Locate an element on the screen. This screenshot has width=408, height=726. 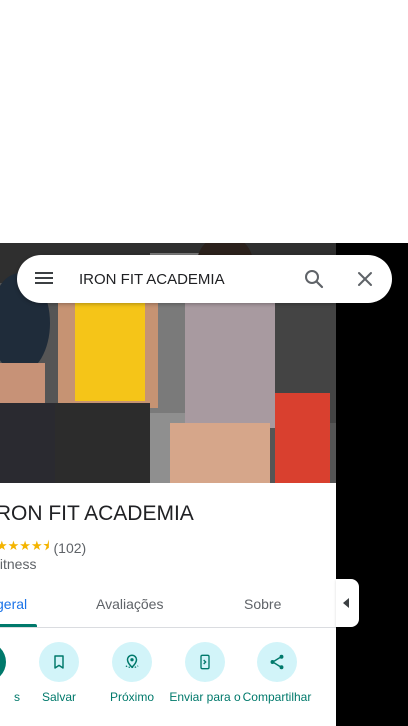
tab-about: Sobre is located at coordinates (262, 604).